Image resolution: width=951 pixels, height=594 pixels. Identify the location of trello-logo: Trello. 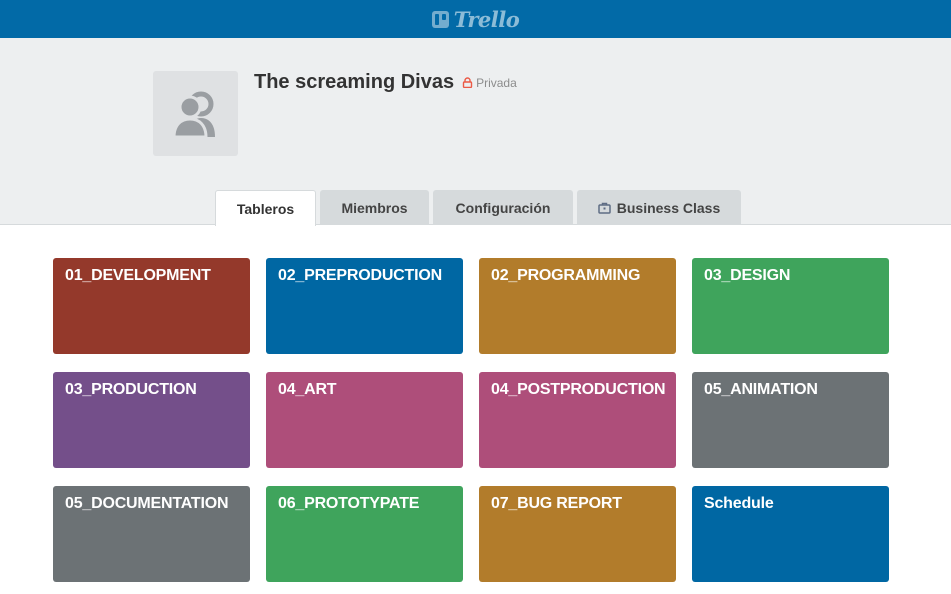
(475, 19).